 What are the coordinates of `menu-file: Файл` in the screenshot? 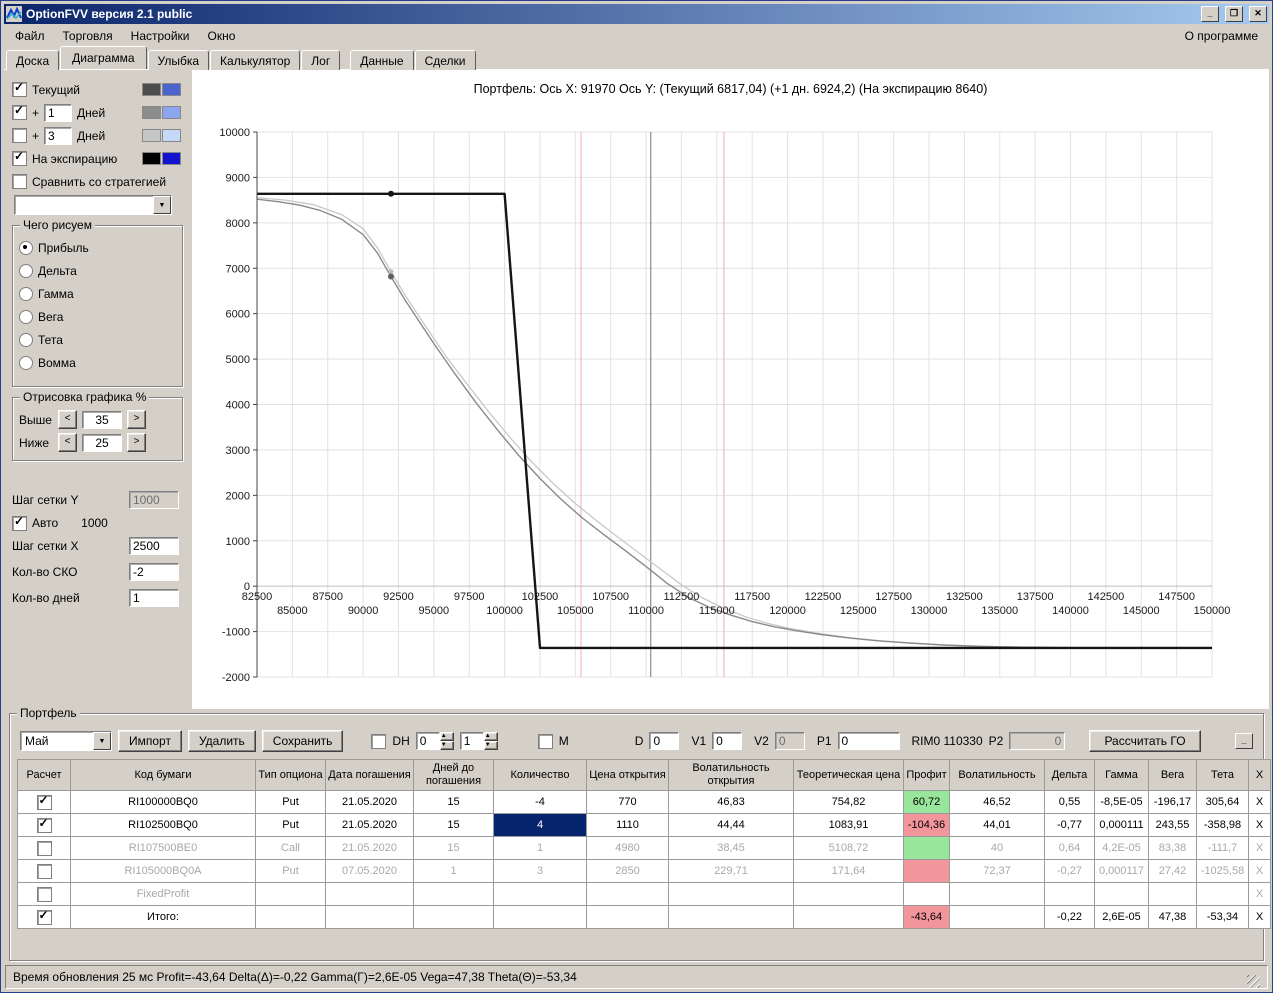 It's located at (30, 36).